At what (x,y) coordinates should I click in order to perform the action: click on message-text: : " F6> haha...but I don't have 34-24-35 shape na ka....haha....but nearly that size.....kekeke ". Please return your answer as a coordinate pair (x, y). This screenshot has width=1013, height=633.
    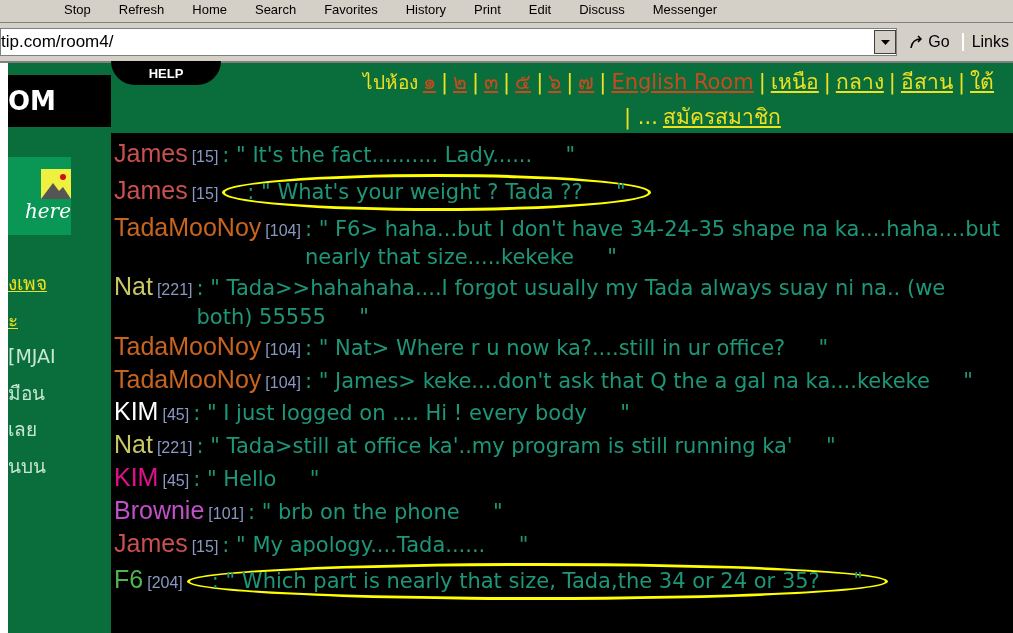
    Looking at the image, I should click on (653, 243).